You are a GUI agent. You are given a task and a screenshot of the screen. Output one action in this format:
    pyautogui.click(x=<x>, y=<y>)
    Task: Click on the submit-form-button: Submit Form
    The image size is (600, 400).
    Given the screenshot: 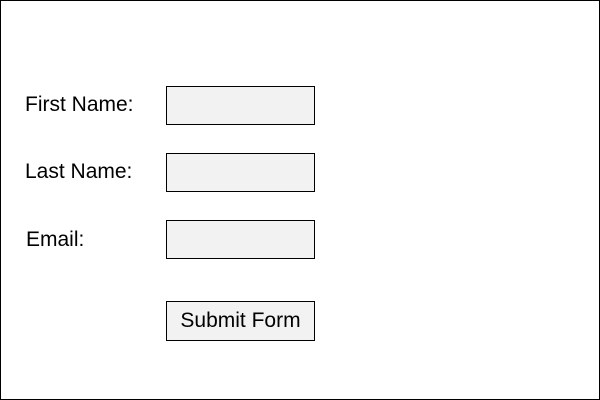 What is the action you would take?
    pyautogui.click(x=240, y=321)
    